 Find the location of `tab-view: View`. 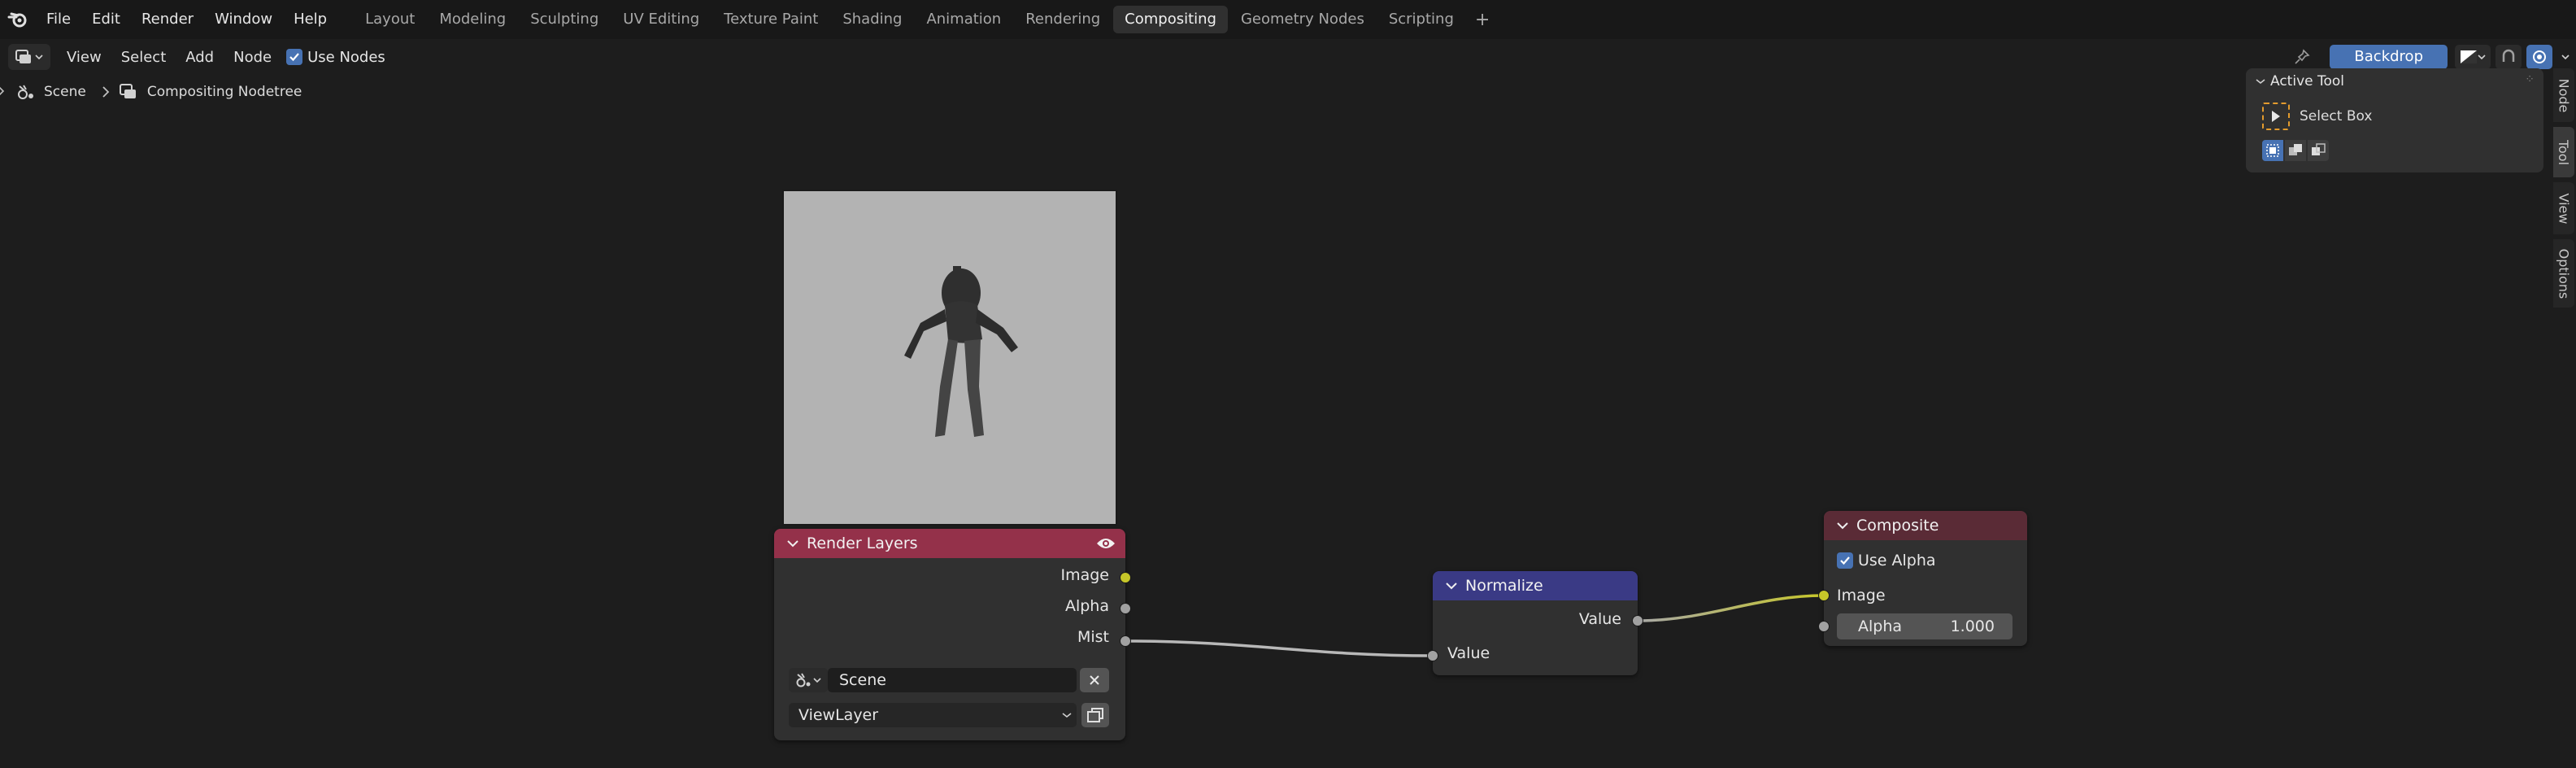

tab-view: View is located at coordinates (2563, 208).